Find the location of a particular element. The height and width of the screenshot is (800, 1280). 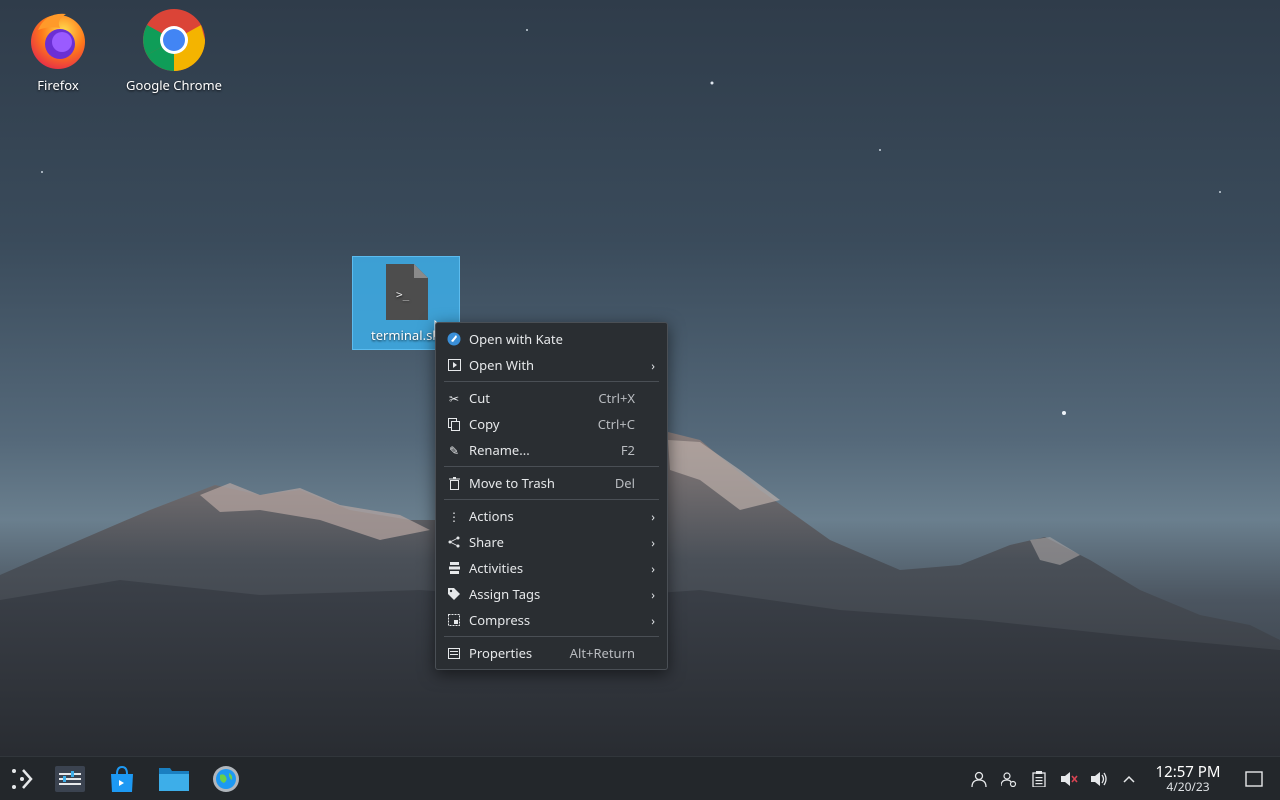

copy-icon is located at coordinates (454, 424).